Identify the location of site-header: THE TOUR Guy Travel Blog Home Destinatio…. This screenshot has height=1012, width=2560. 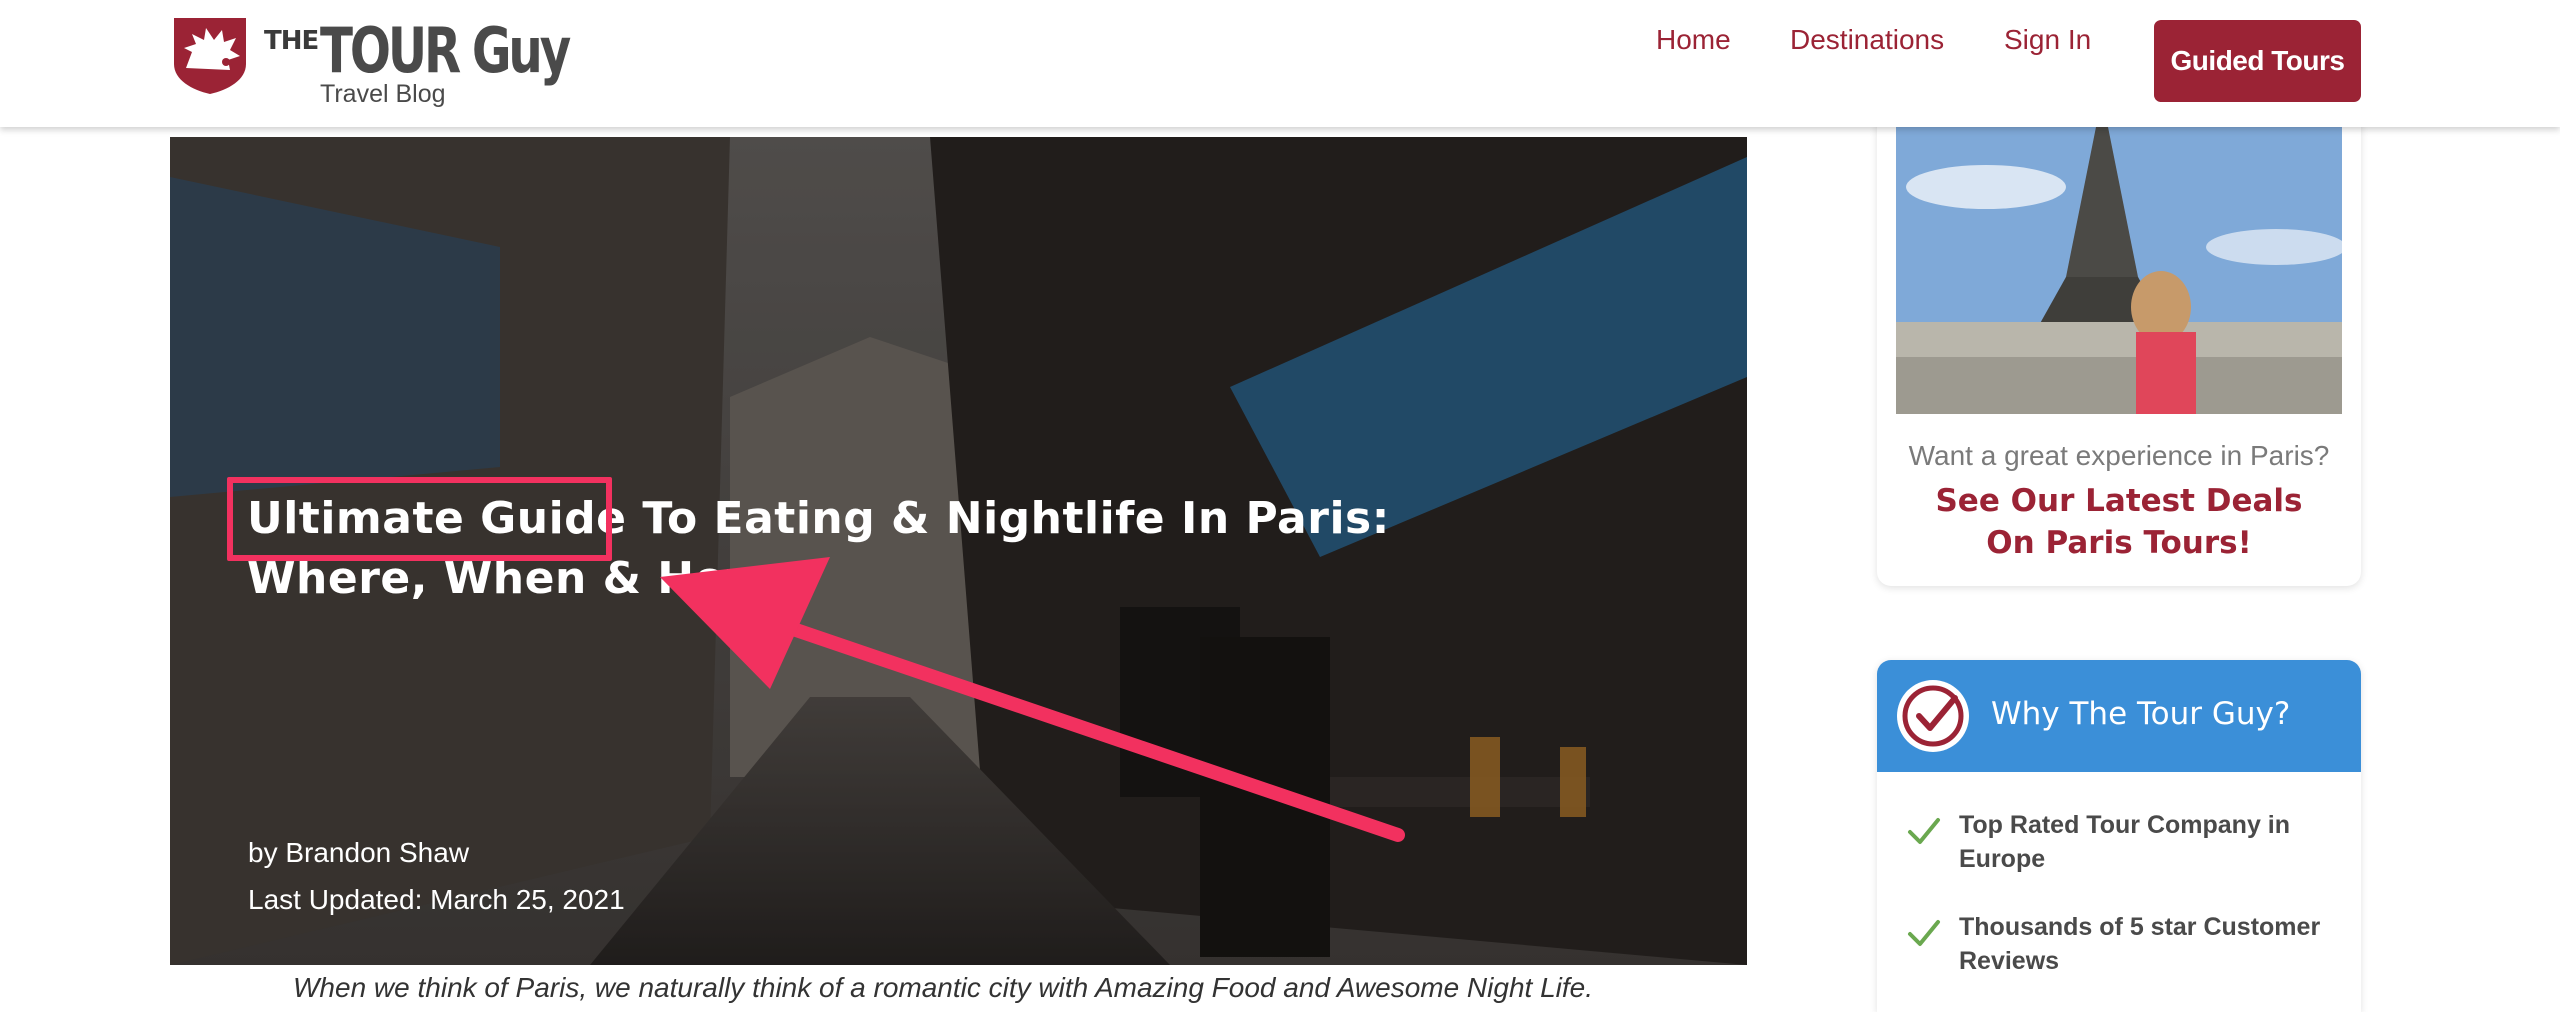
(1280, 63).